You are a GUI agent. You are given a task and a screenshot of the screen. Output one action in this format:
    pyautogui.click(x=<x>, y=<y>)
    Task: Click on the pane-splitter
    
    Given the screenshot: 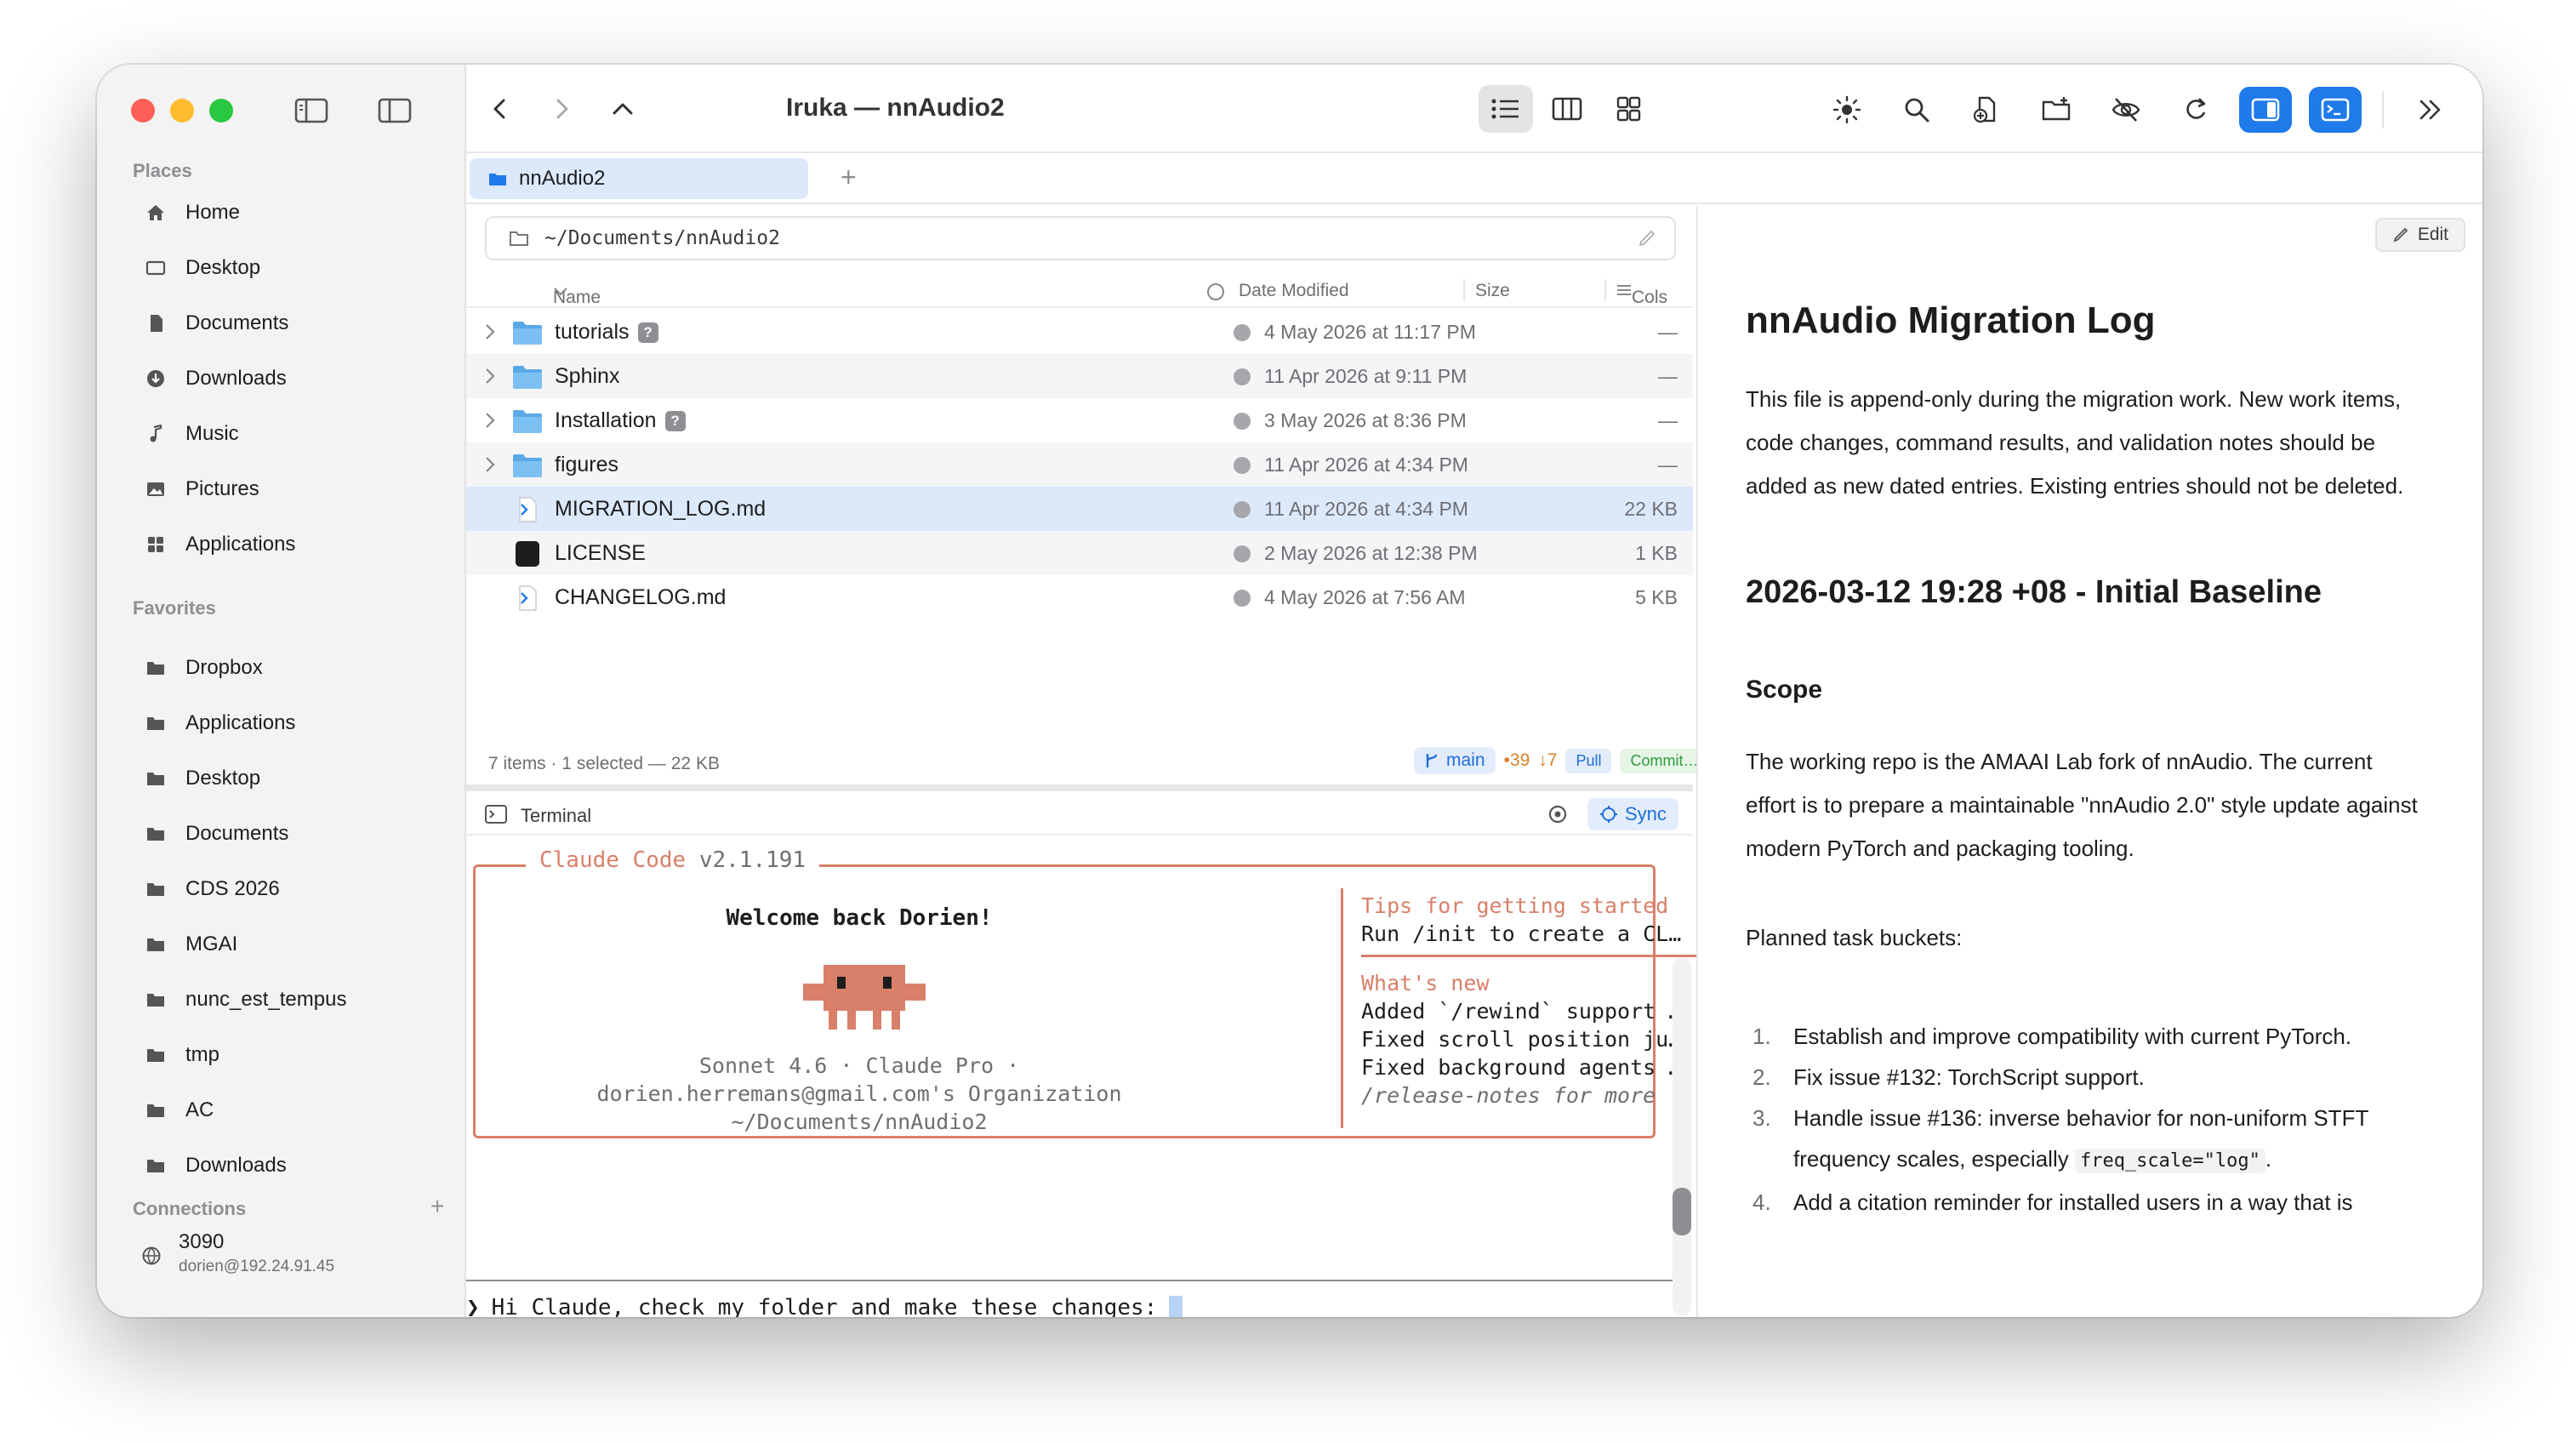 What is the action you would take?
    pyautogui.click(x=1079, y=787)
    